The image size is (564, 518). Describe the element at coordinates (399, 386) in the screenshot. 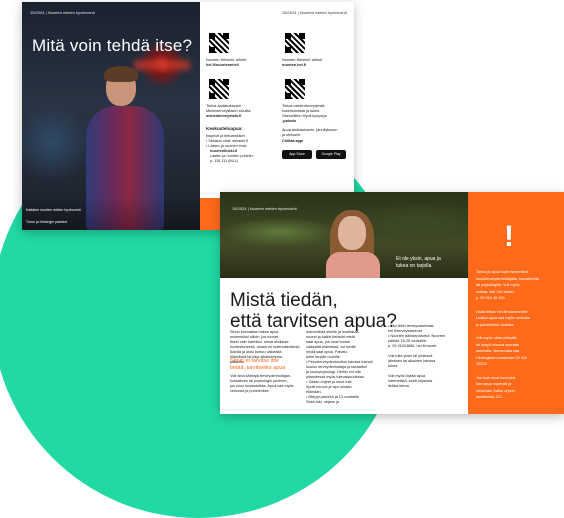

I see `body-text-line: lisäksi tietoa.` at that location.